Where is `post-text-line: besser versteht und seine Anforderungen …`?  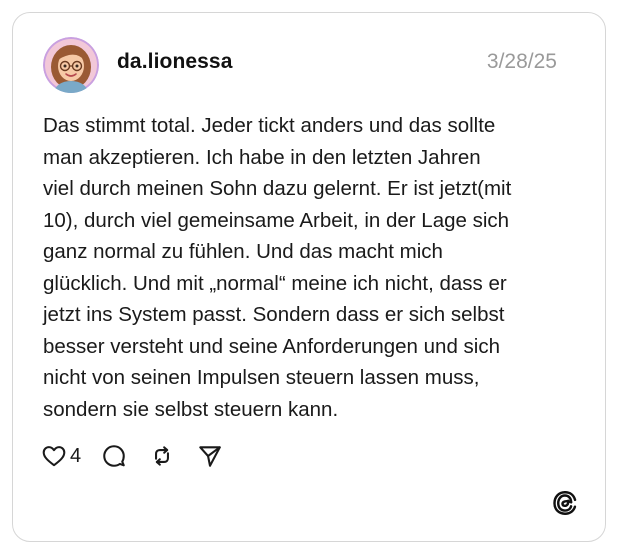
post-text-line: besser versteht und seine Anforderungen … is located at coordinates (271, 346).